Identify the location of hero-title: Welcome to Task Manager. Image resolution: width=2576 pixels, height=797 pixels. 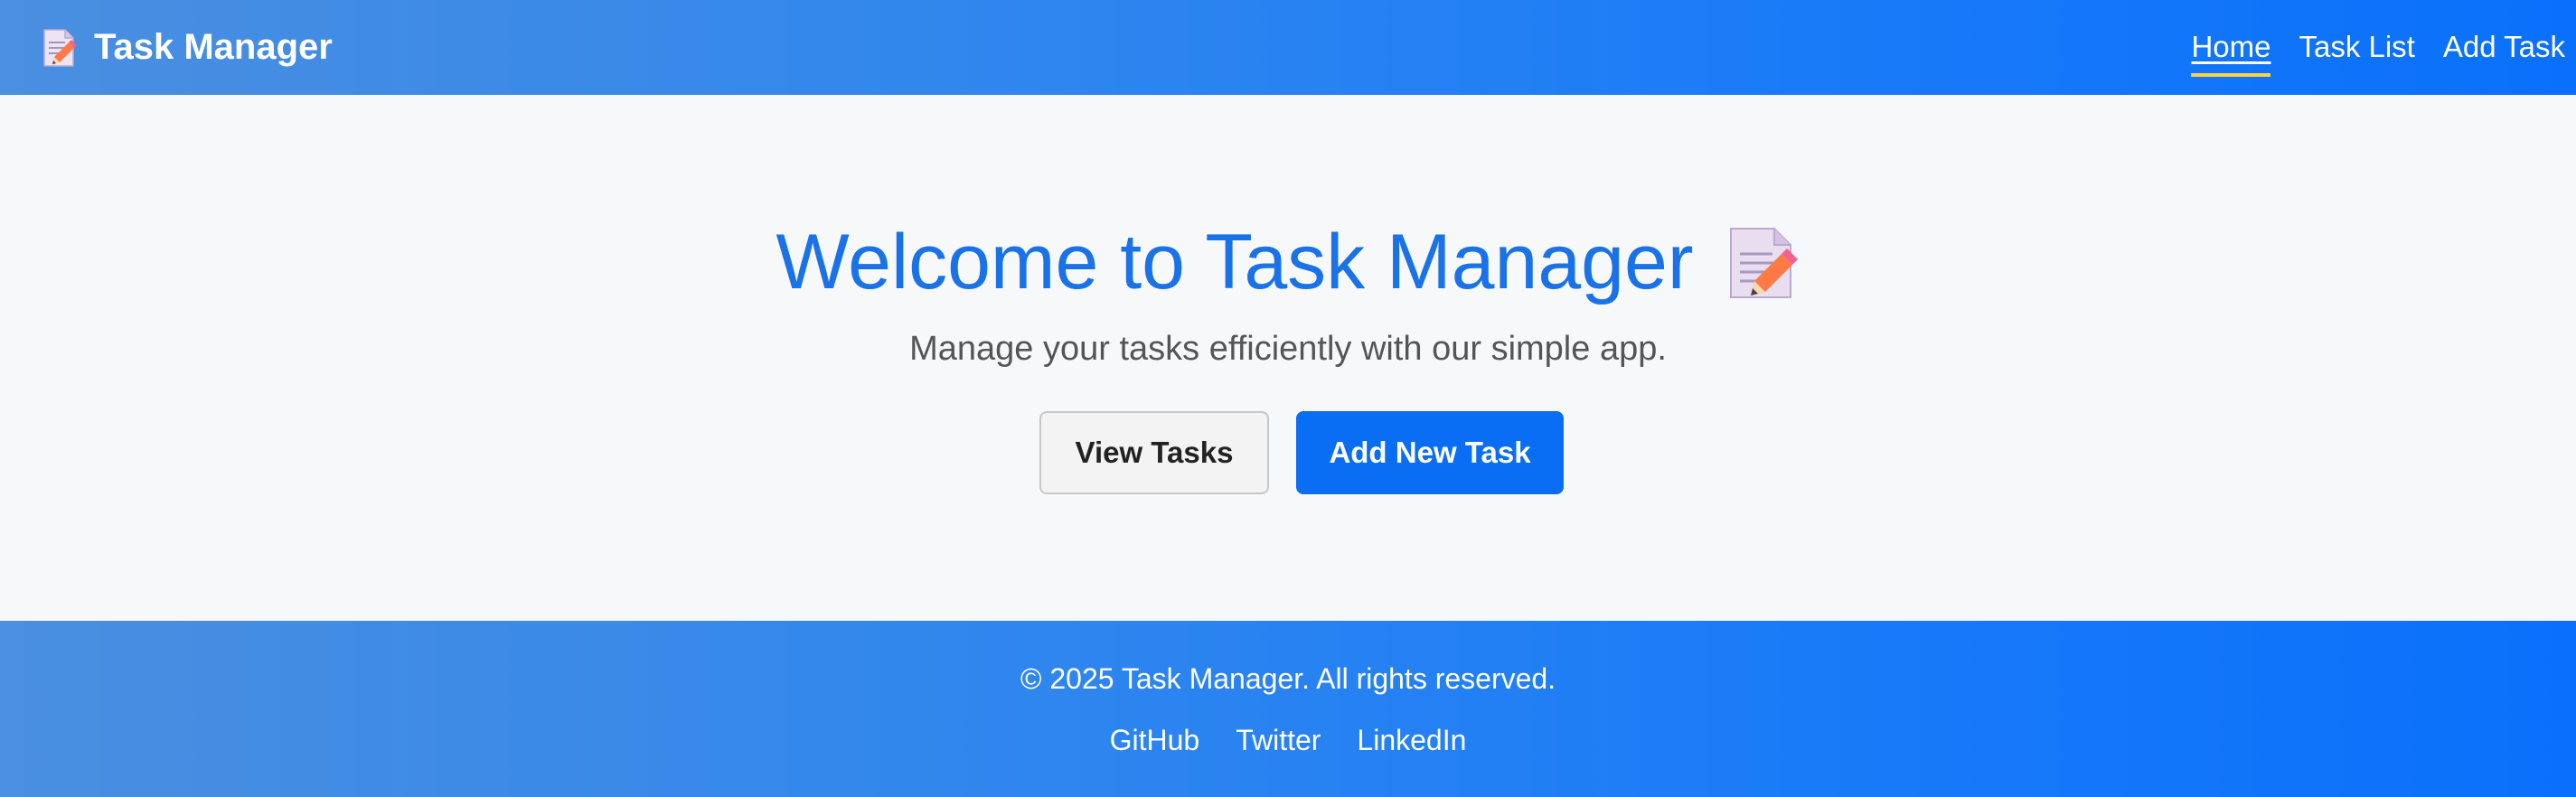
(1288, 262).